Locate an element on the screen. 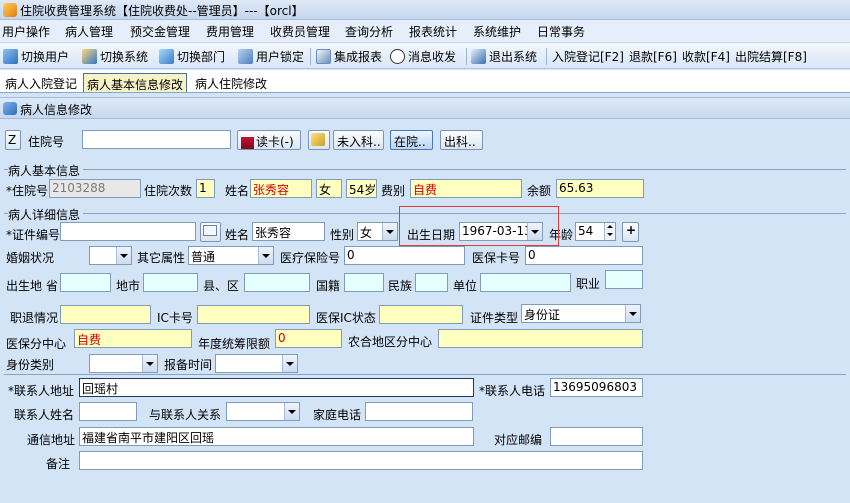 The image size is (850, 503). collect-button: 收款[F4] is located at coordinates (706, 56).